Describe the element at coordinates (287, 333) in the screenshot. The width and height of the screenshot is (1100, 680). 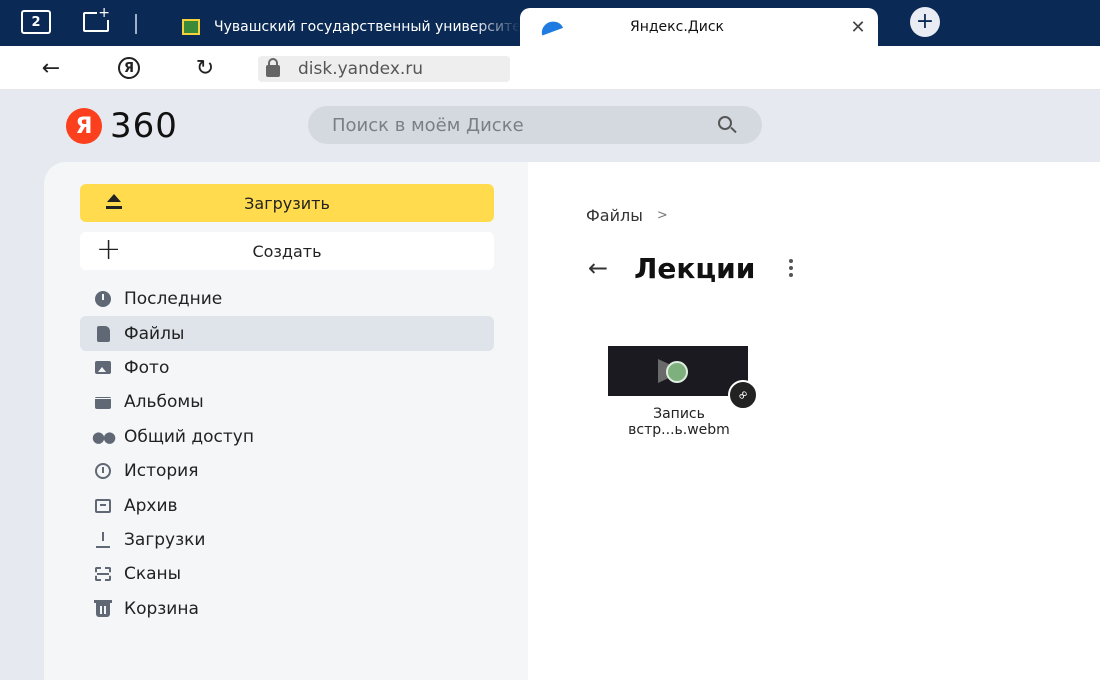
I see `sidebar-item-files: Файлы` at that location.